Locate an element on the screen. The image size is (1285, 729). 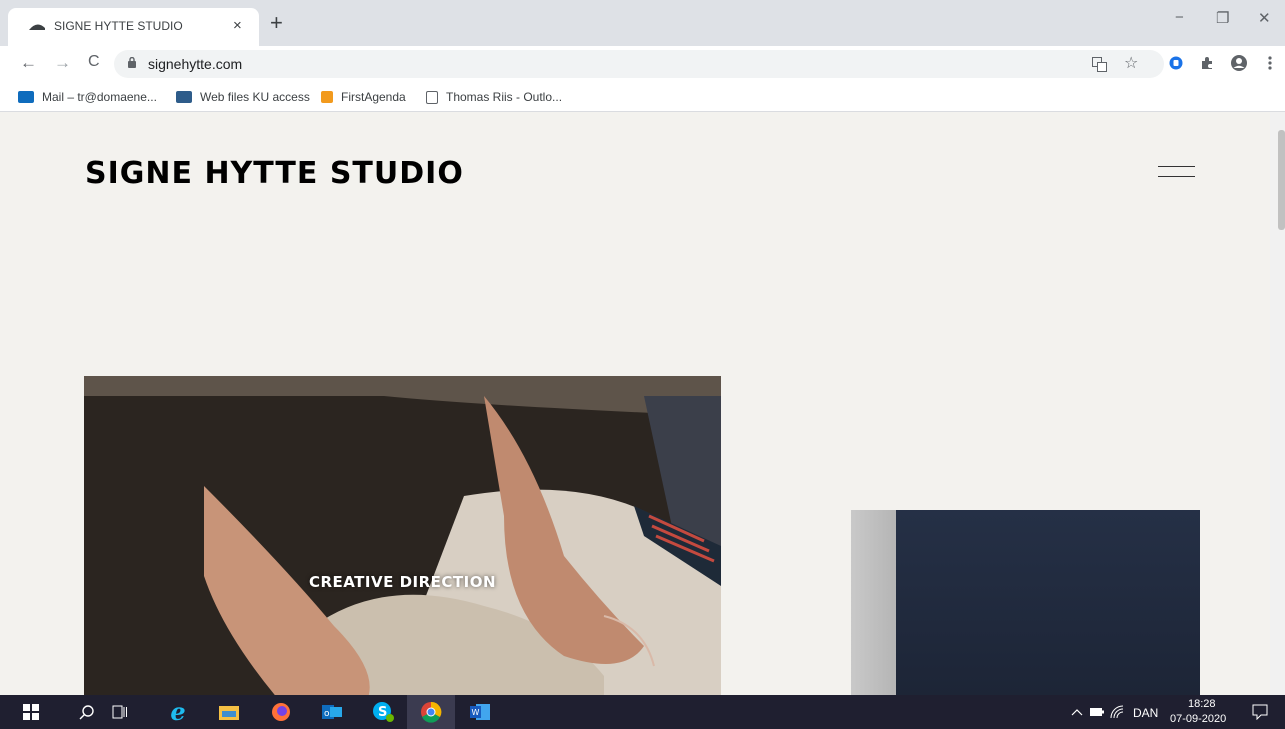
bookmark-label: Web files KU access is located at coordinates (255, 97).